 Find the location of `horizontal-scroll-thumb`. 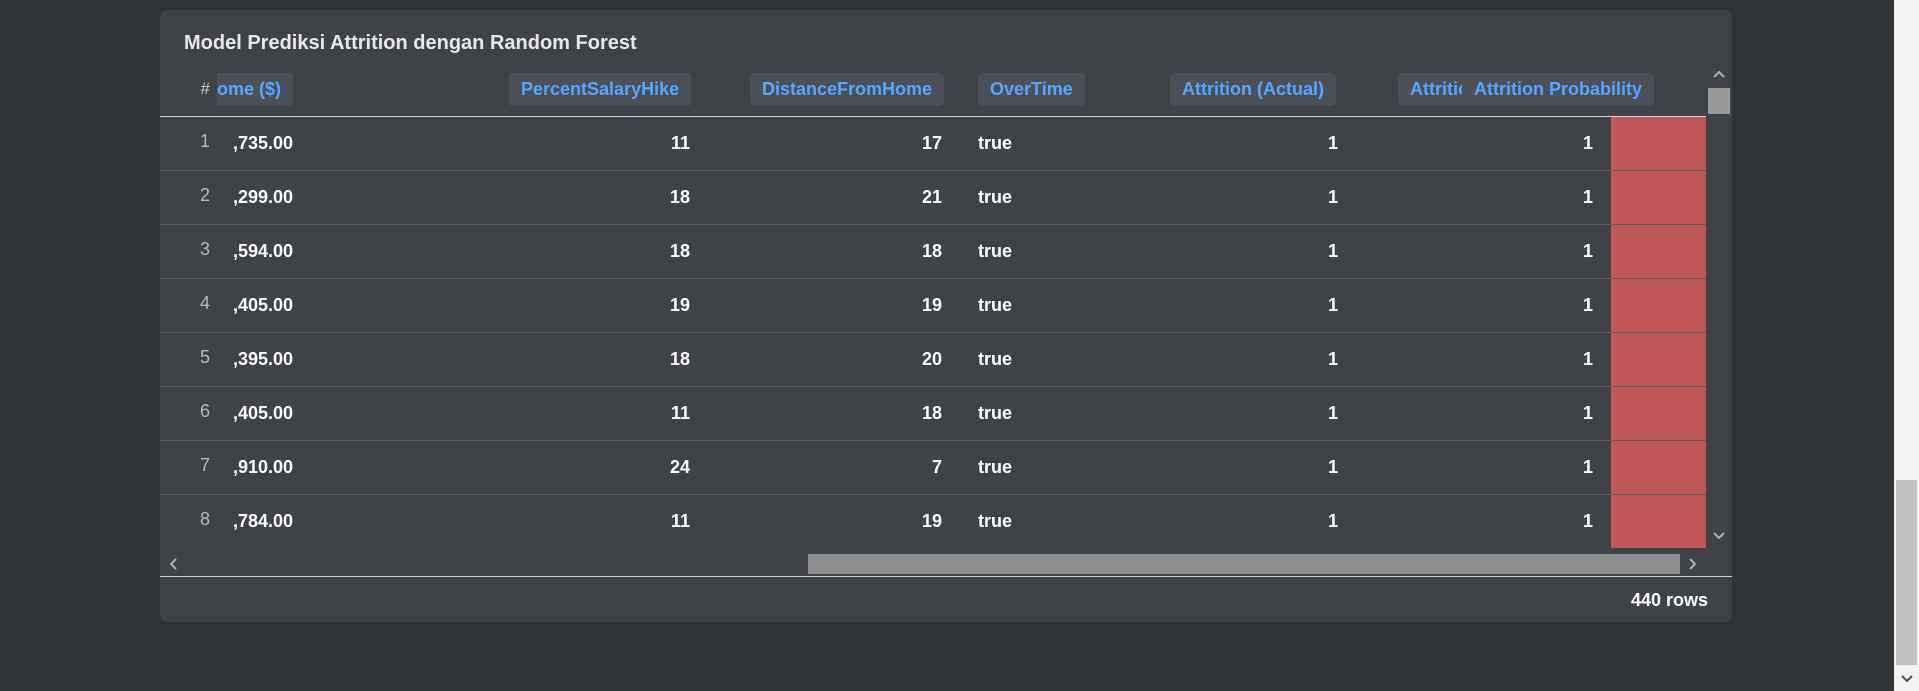

horizontal-scroll-thumb is located at coordinates (1244, 564).